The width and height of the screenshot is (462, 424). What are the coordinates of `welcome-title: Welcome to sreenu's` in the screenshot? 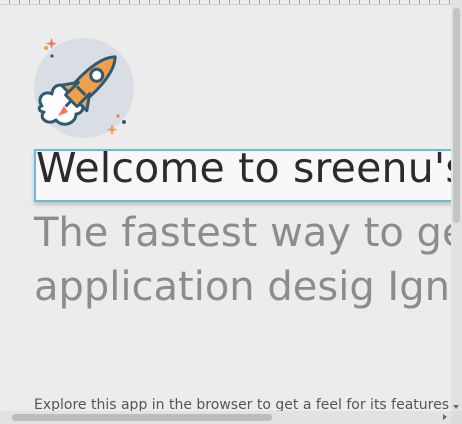 It's located at (243, 170).